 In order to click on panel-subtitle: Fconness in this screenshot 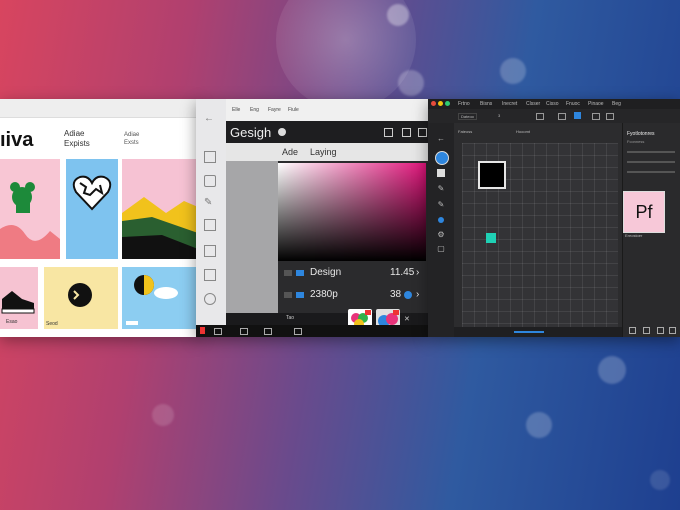, I will do `click(636, 141)`.